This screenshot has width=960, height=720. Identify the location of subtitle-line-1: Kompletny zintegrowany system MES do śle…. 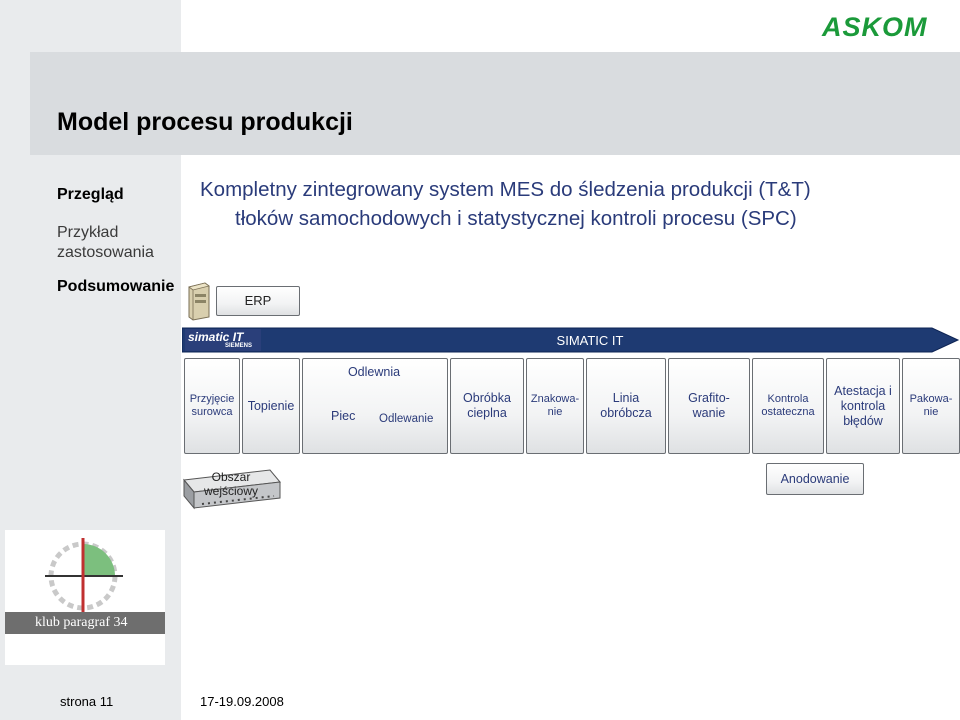
(505, 189).